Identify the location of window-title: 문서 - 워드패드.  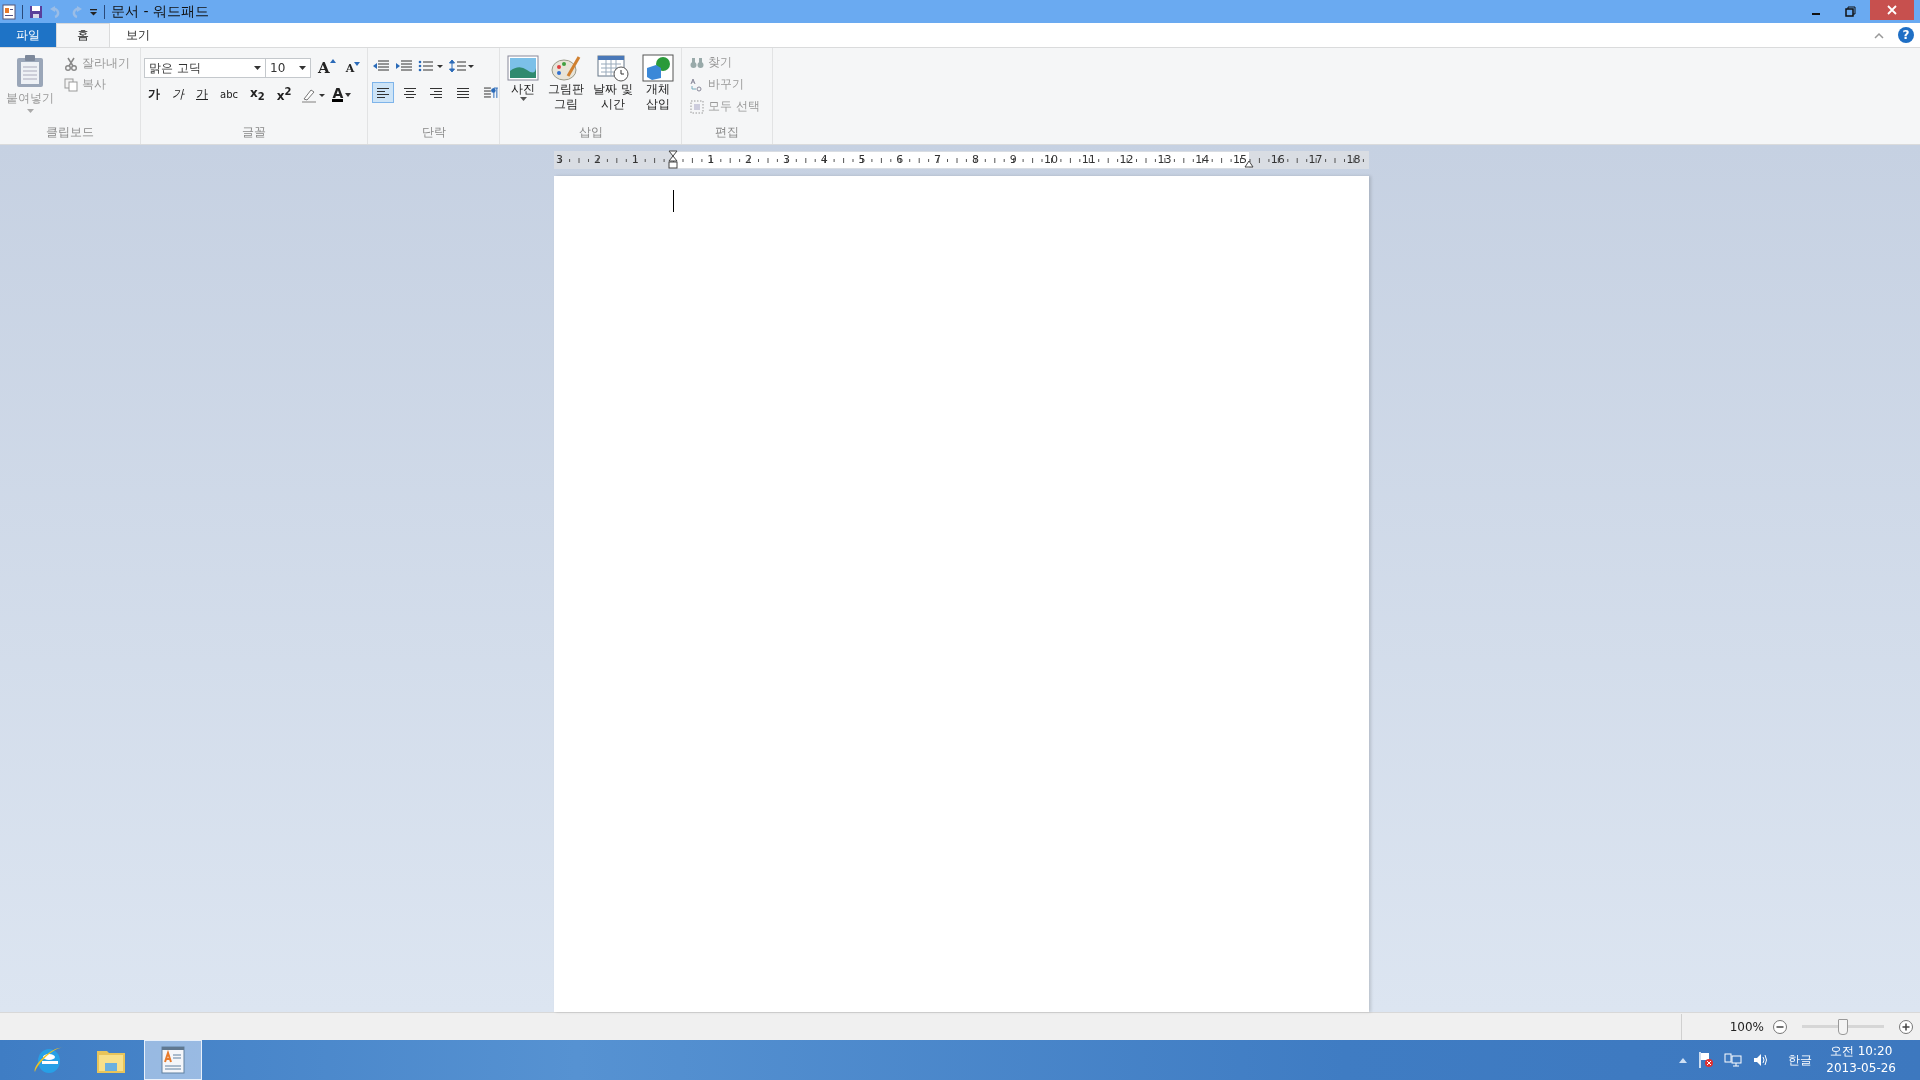
(160, 11).